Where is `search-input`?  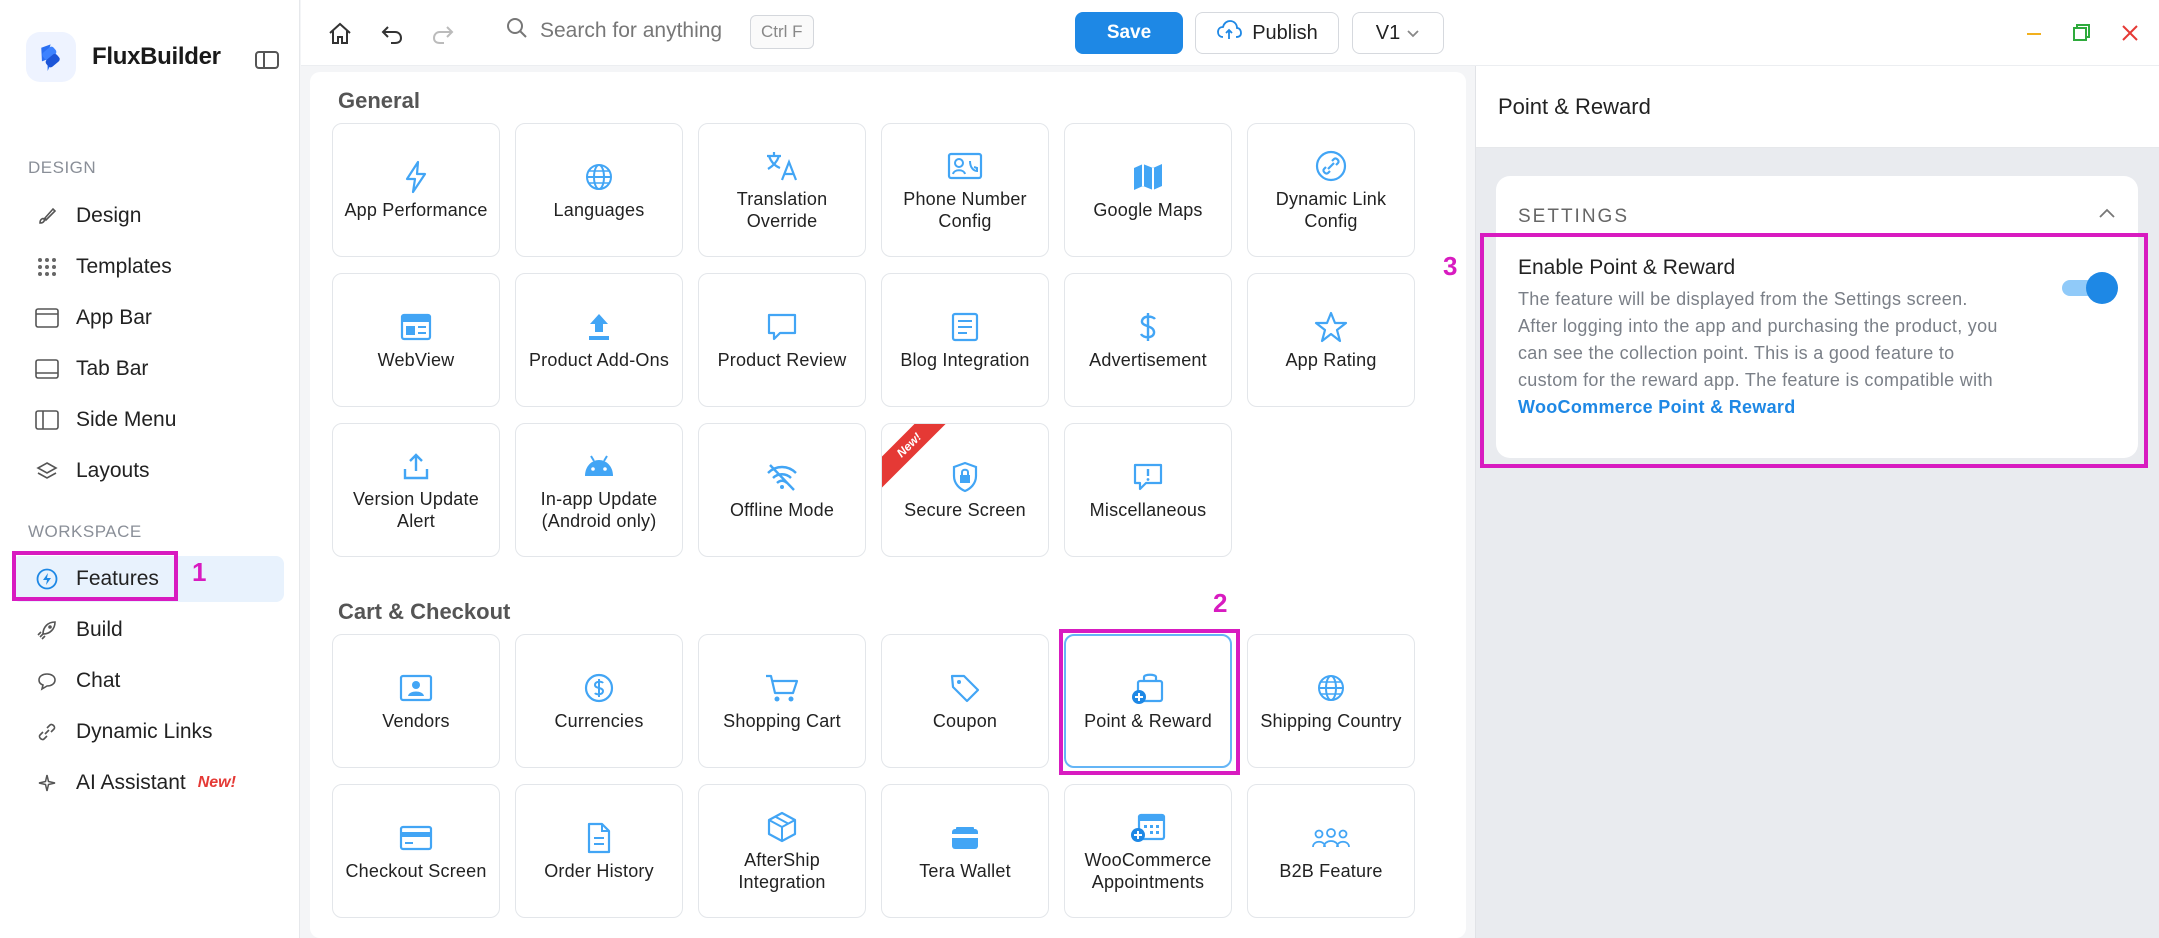
search-input is located at coordinates (640, 30).